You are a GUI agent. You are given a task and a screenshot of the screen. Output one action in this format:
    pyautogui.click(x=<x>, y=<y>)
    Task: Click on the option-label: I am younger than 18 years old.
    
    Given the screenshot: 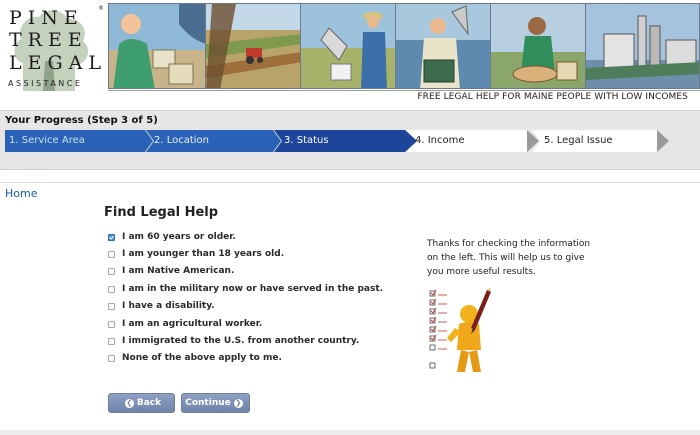 What is the action you would take?
    pyautogui.click(x=203, y=254)
    